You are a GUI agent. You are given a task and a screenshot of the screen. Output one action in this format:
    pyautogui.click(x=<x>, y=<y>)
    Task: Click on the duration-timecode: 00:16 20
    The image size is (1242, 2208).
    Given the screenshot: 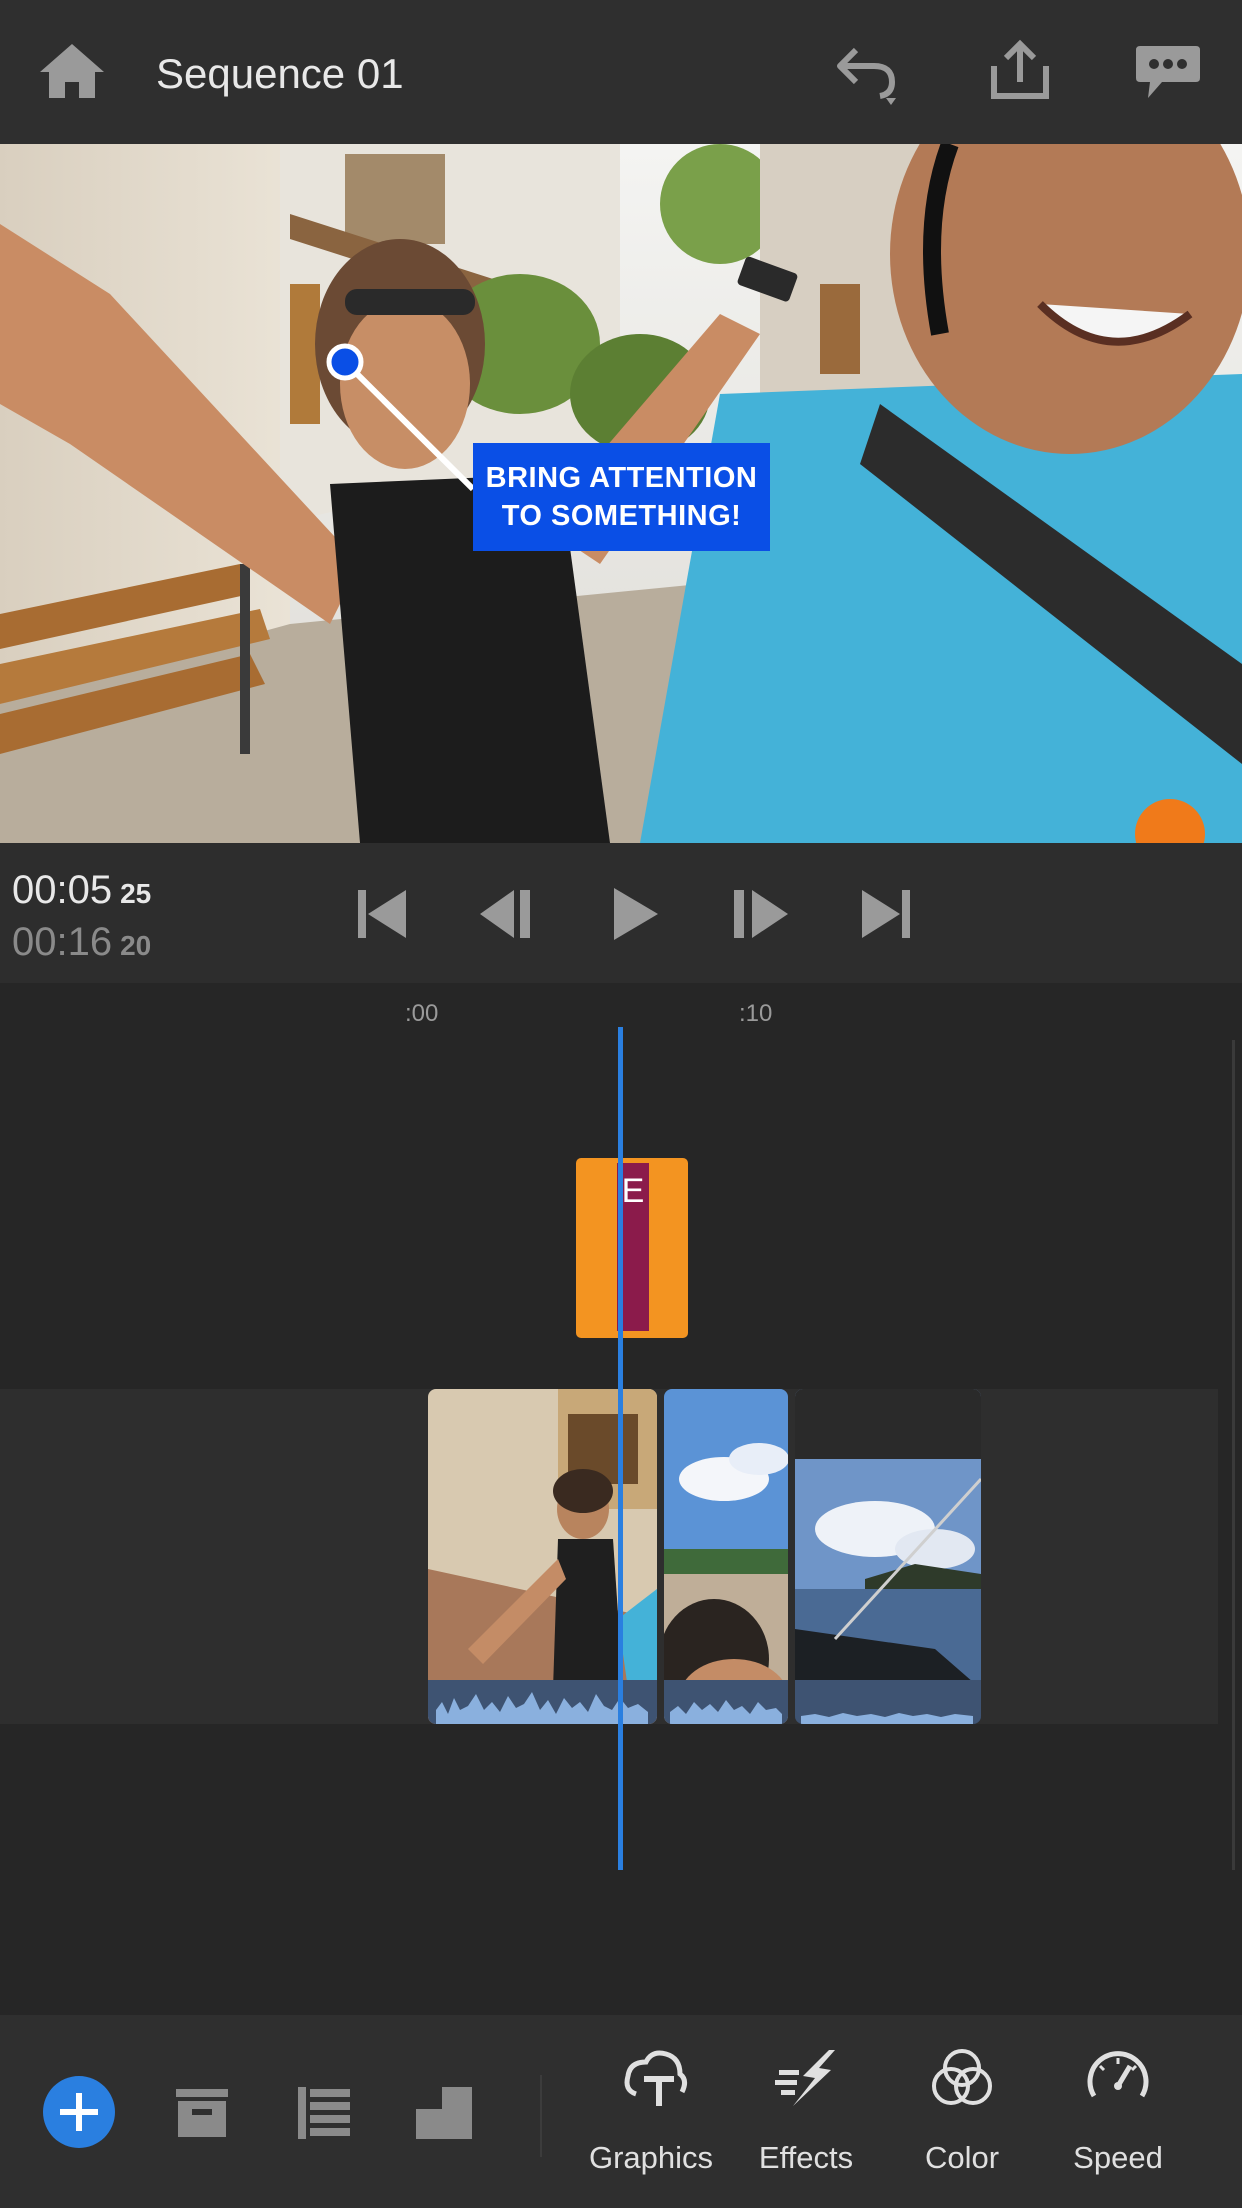 What is the action you would take?
    pyautogui.click(x=81, y=942)
    